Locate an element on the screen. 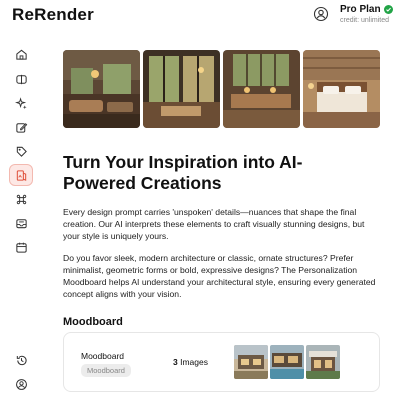  glass-house-image is located at coordinates (181, 89).